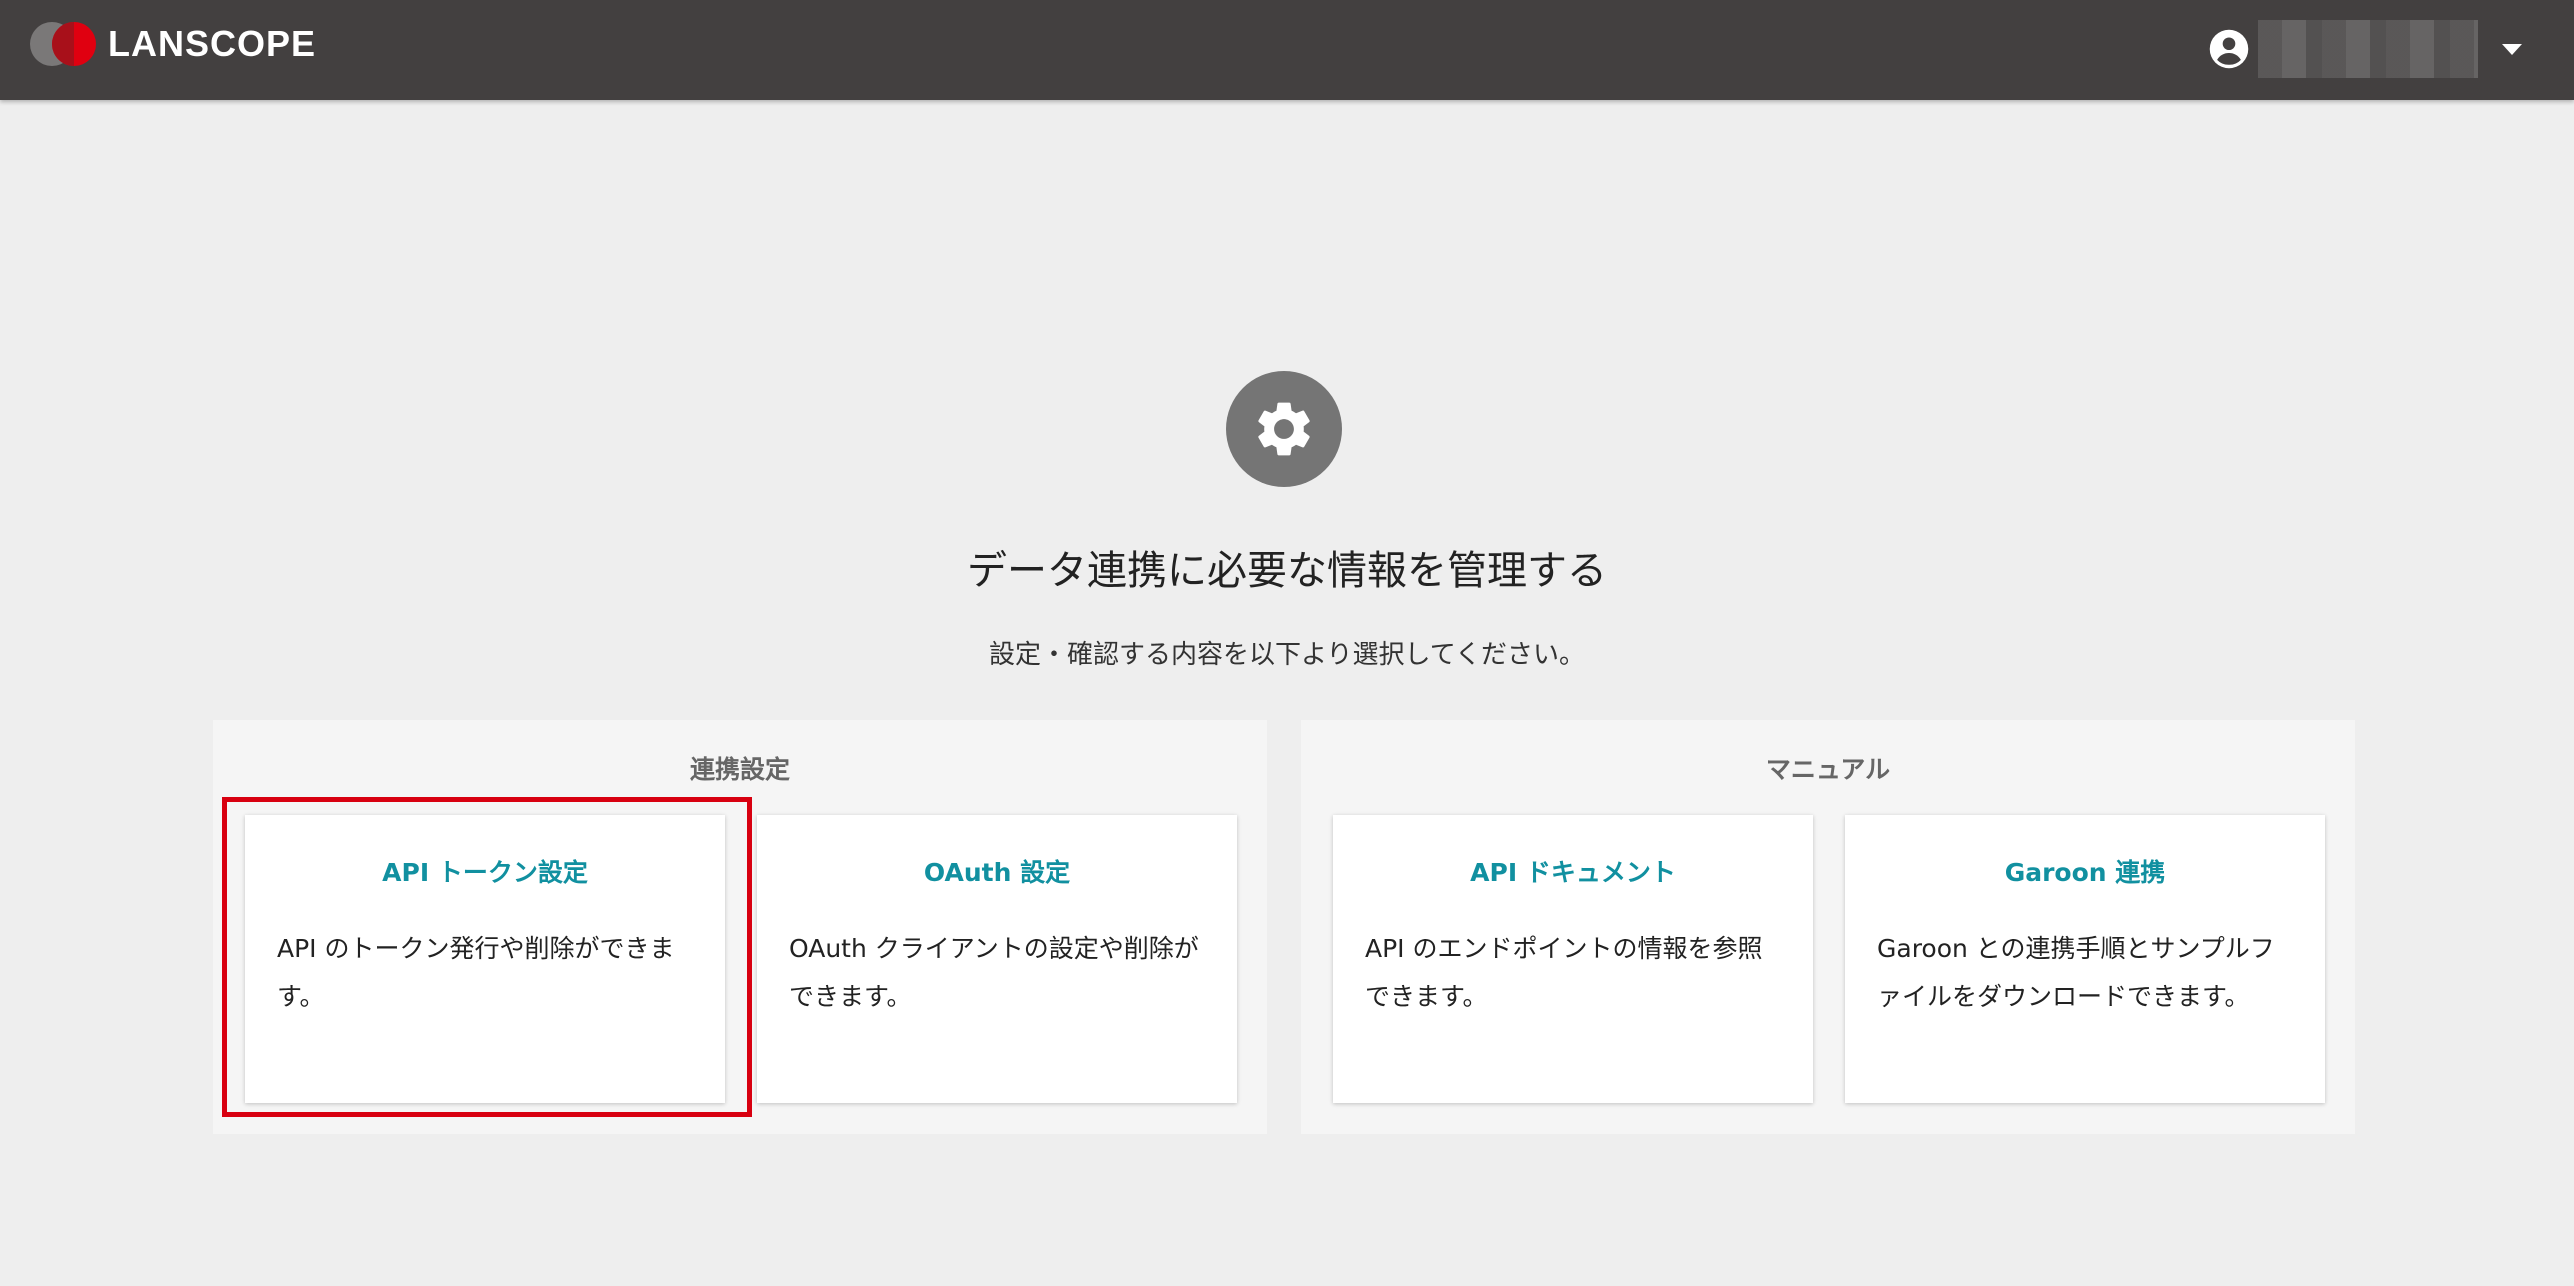 This screenshot has height=1286, width=2574. What do you see at coordinates (1287, 50) in the screenshot?
I see `top-header: LANSCOPE` at bounding box center [1287, 50].